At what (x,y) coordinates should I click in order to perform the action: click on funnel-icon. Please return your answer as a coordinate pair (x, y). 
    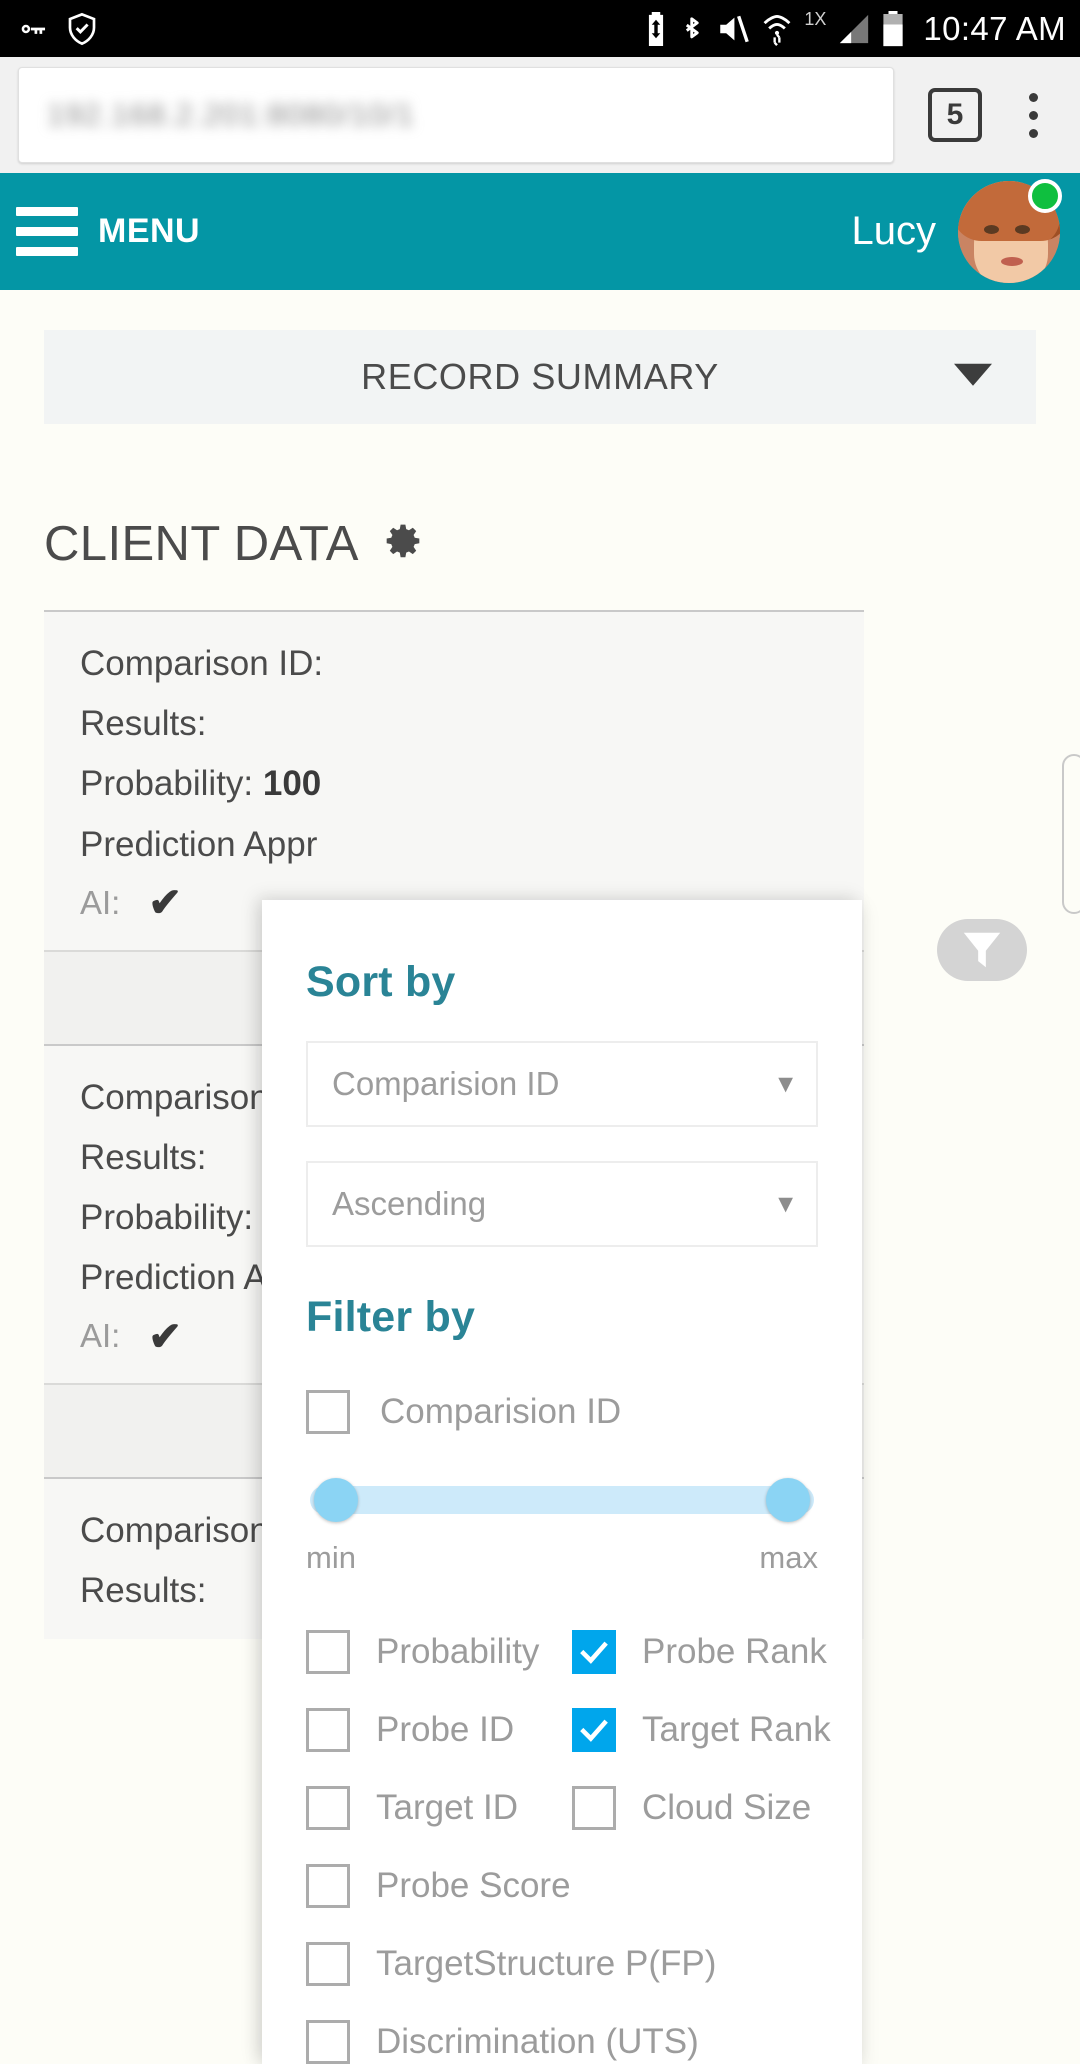
    Looking at the image, I should click on (982, 950).